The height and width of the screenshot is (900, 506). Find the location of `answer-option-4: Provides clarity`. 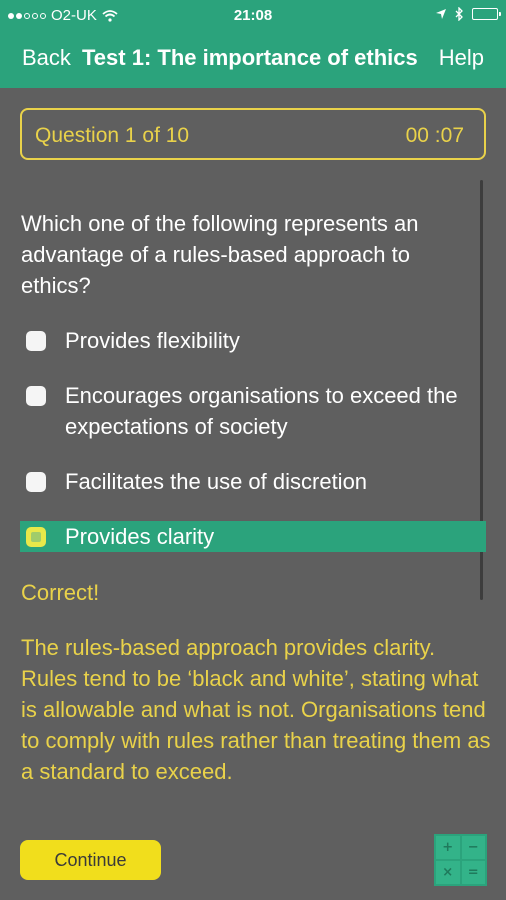

answer-option-4: Provides clarity is located at coordinates (253, 536).